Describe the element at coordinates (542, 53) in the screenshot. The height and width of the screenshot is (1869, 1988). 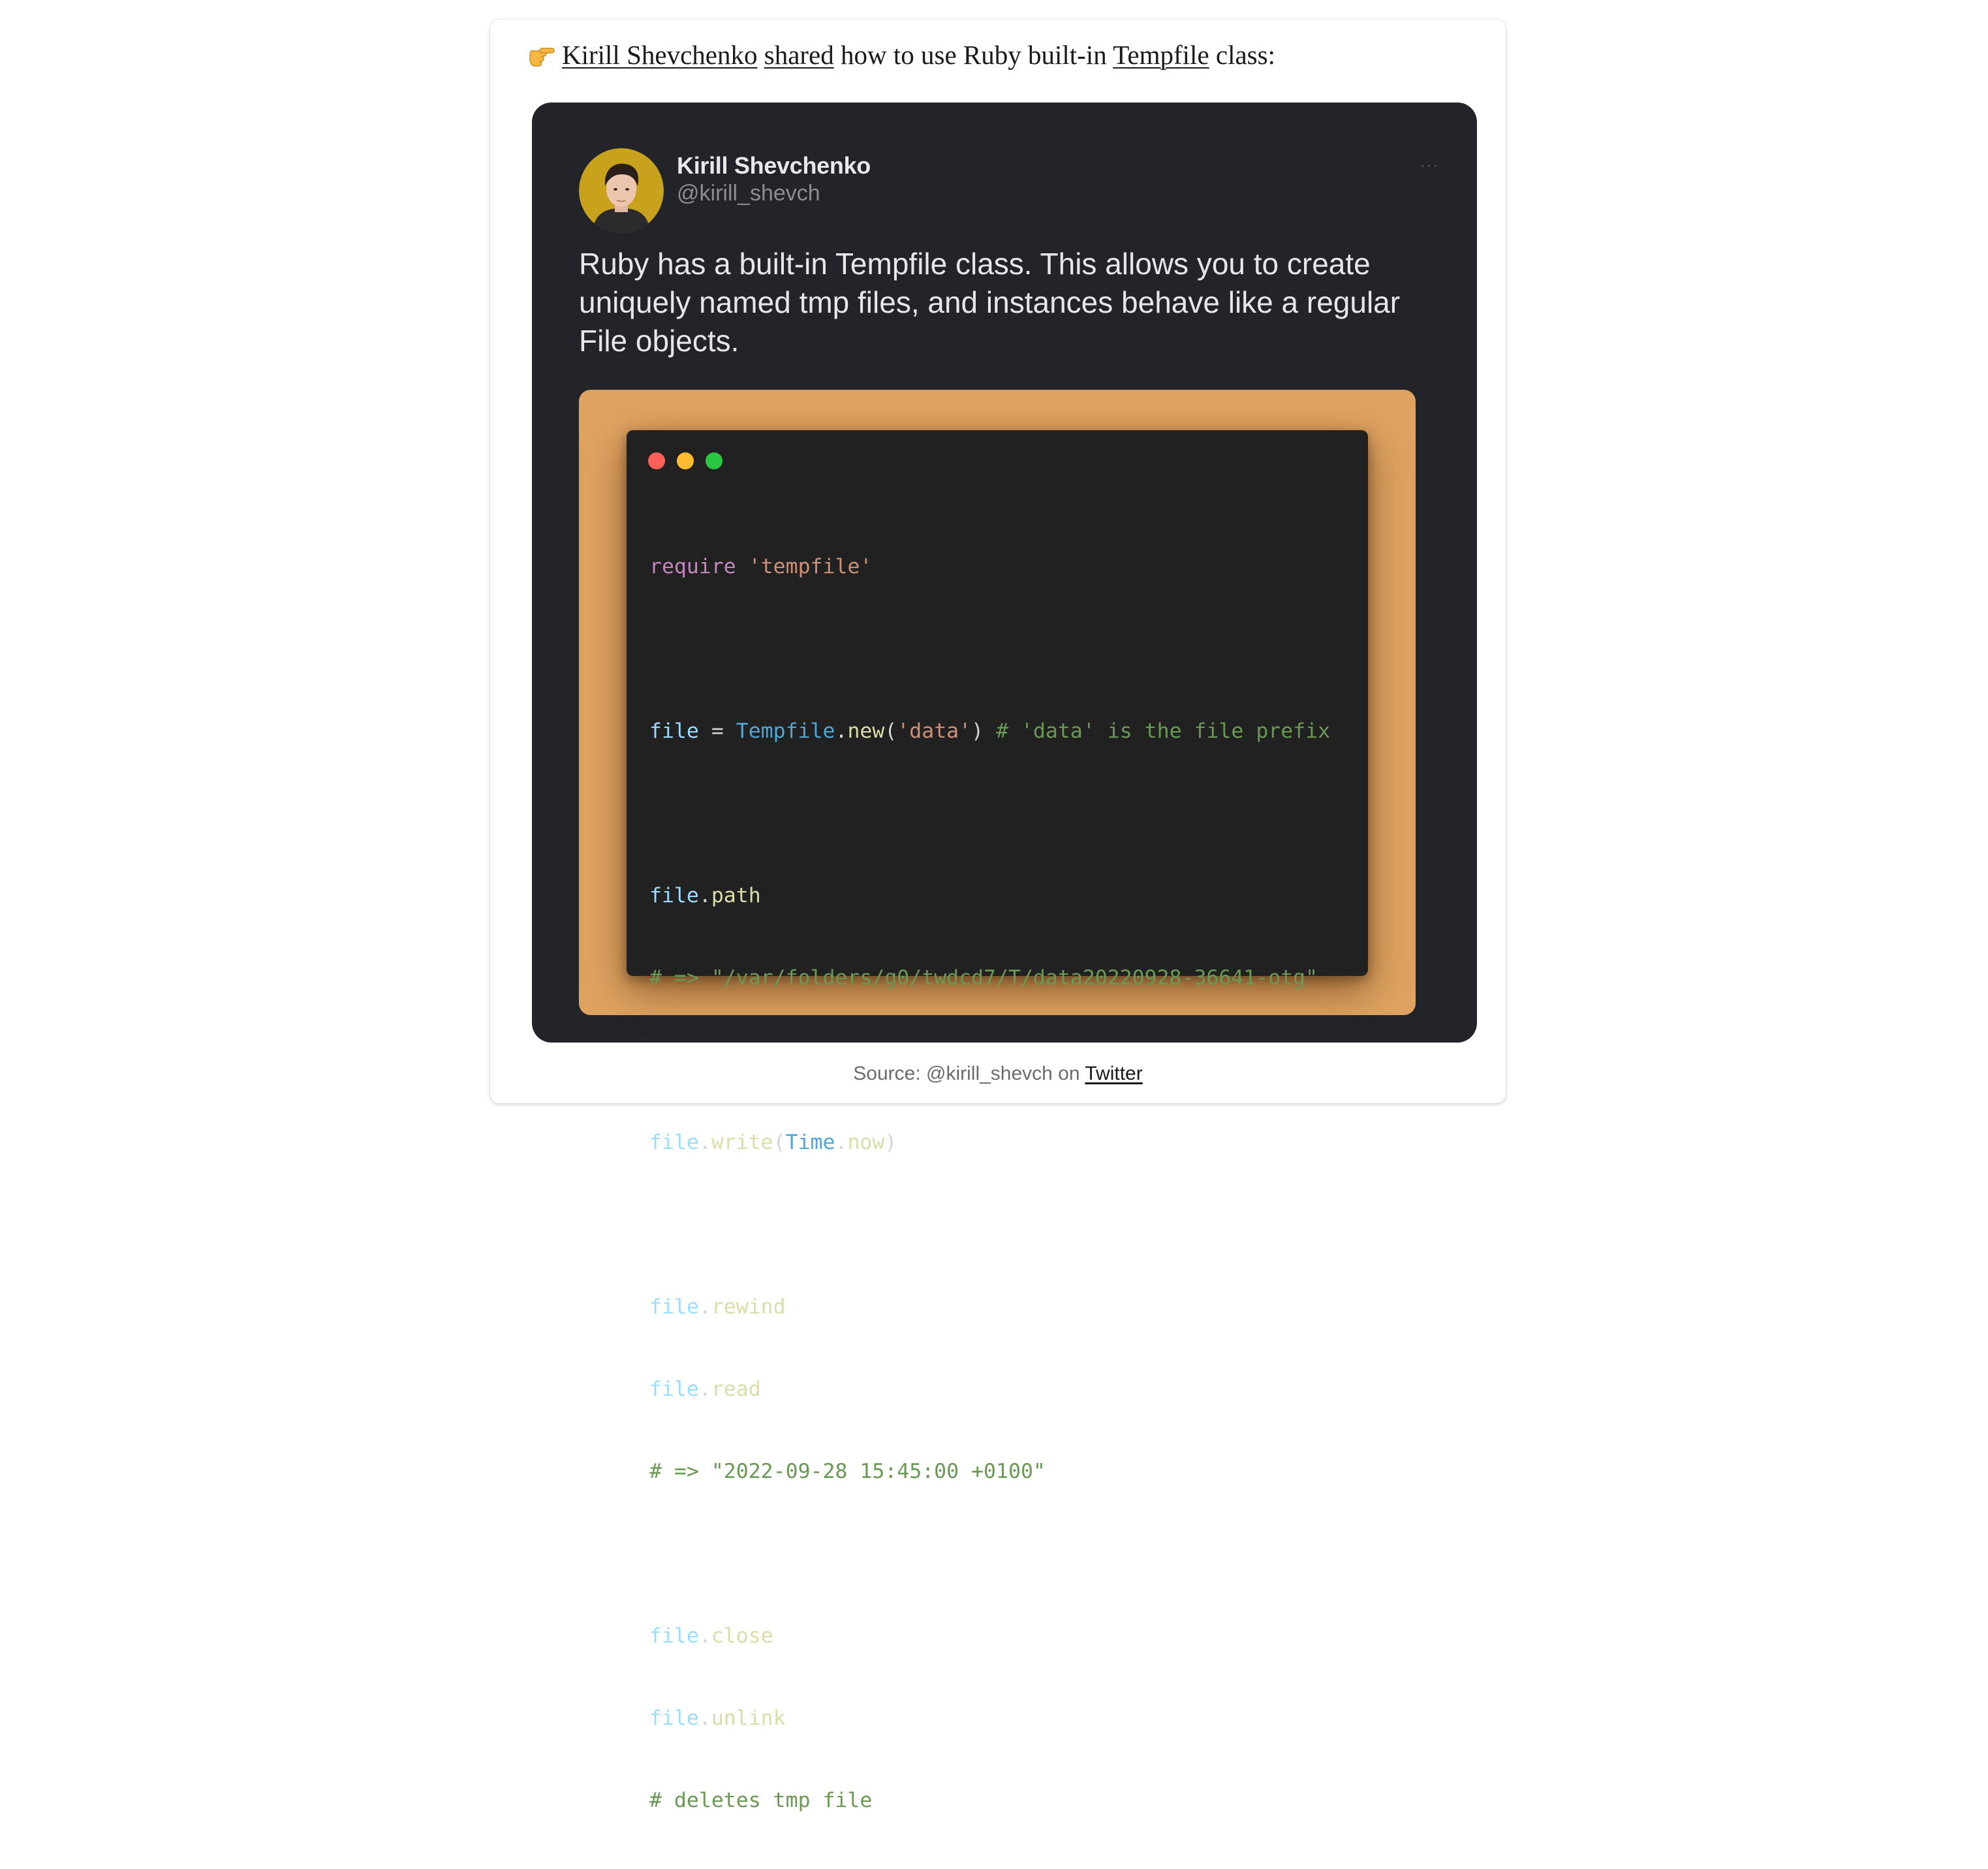
I see `pointing-hand-emoji-icon` at that location.